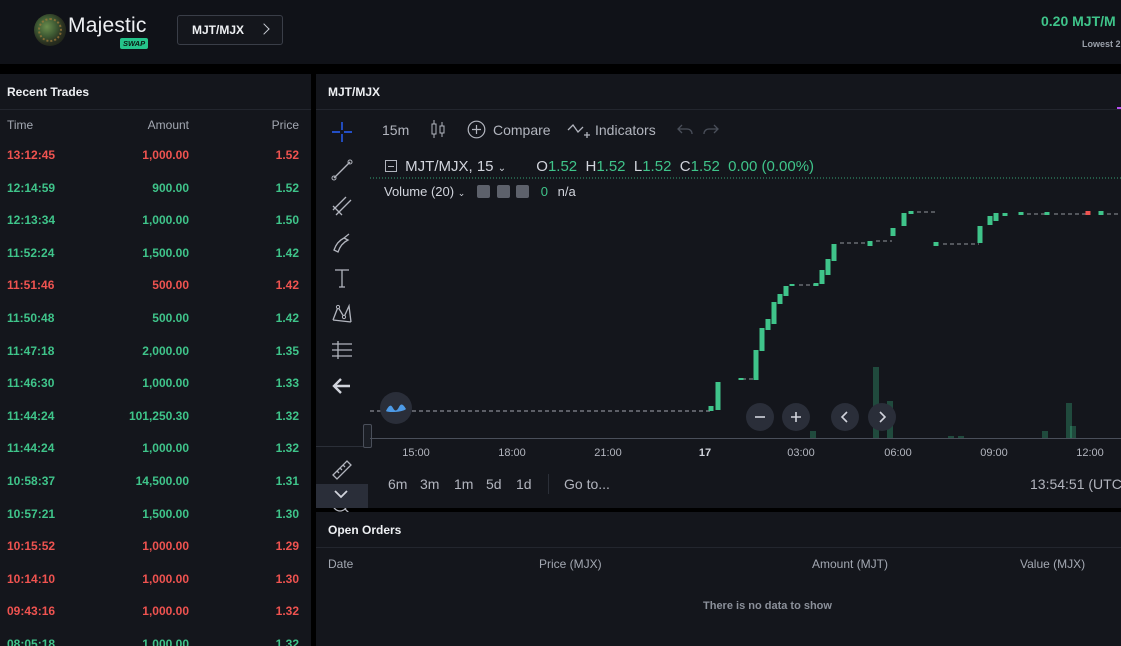  Describe the element at coordinates (638, 166) in the screenshot. I see `ohlc-low-label: L` at that location.